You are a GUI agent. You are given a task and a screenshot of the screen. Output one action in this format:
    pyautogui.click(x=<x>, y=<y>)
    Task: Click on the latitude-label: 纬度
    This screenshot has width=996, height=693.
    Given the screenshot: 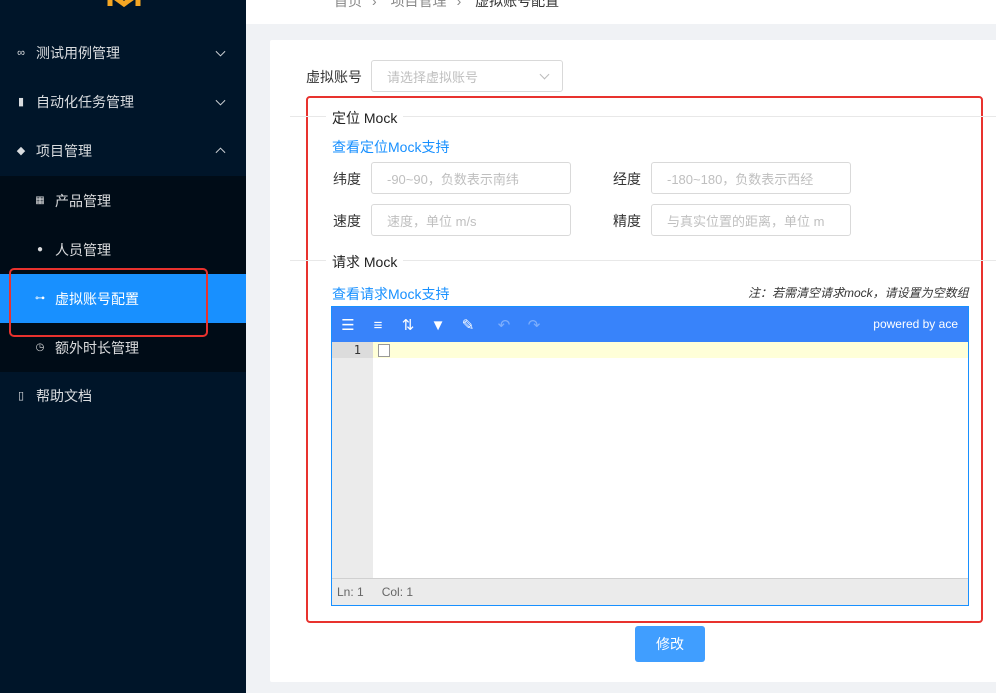 What is the action you would take?
    pyautogui.click(x=347, y=179)
    